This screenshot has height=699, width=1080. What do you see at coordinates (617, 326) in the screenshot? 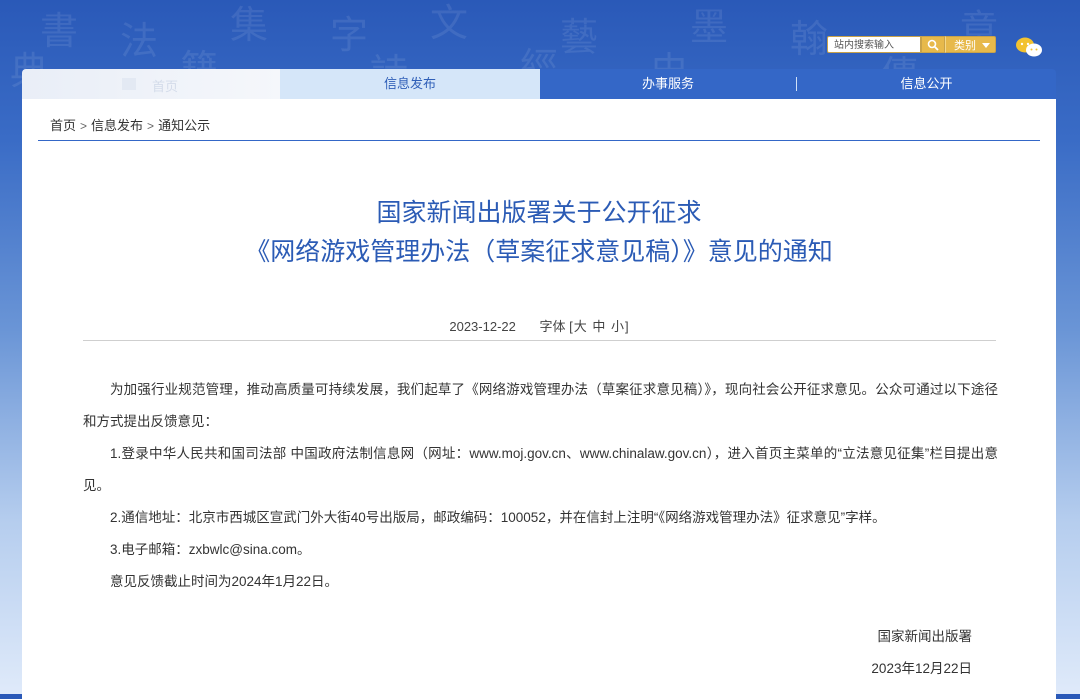
I see `font-size-small: 小` at bounding box center [617, 326].